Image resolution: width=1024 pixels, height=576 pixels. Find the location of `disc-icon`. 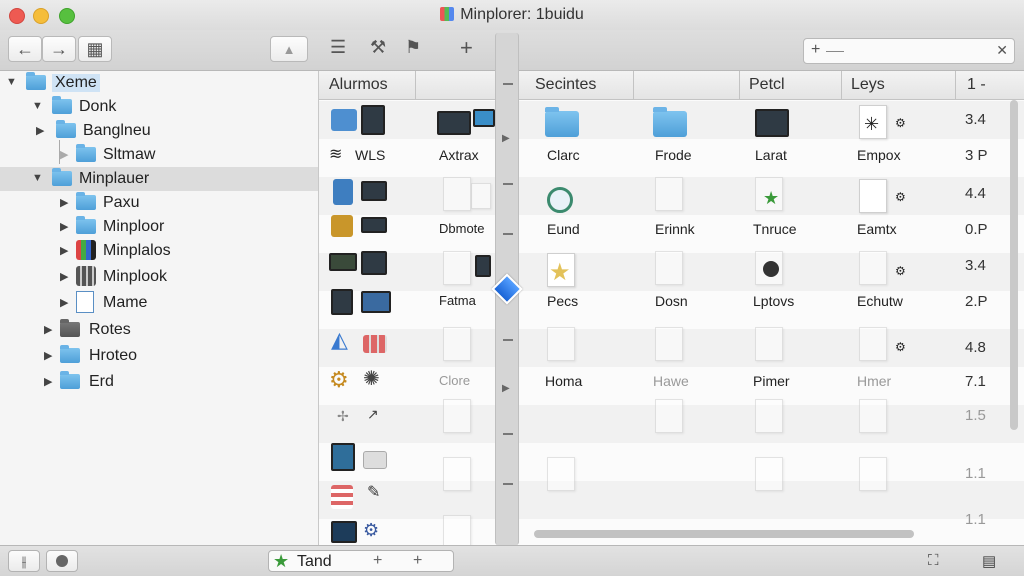

disc-icon is located at coordinates (560, 200).